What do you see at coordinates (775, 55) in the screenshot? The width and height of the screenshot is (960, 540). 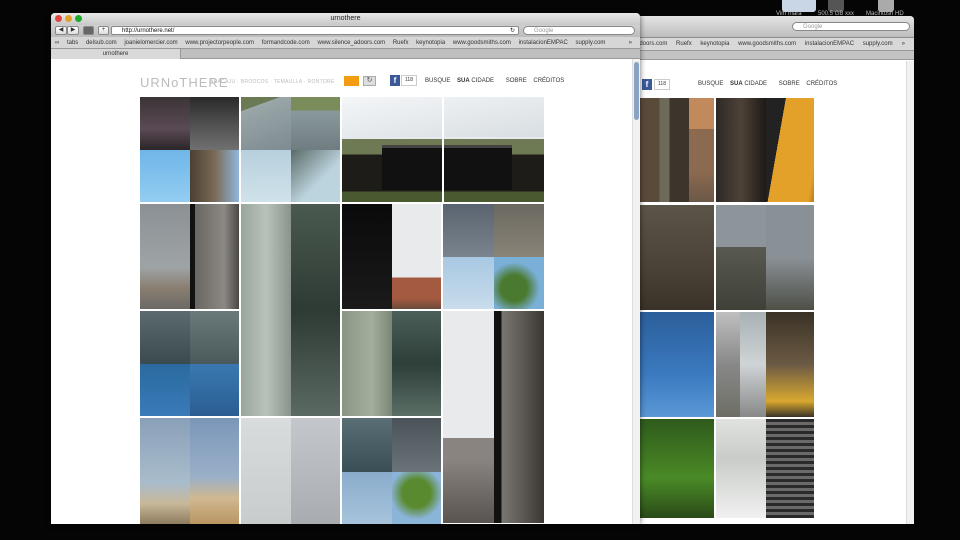 I see `tab-strip` at bounding box center [775, 55].